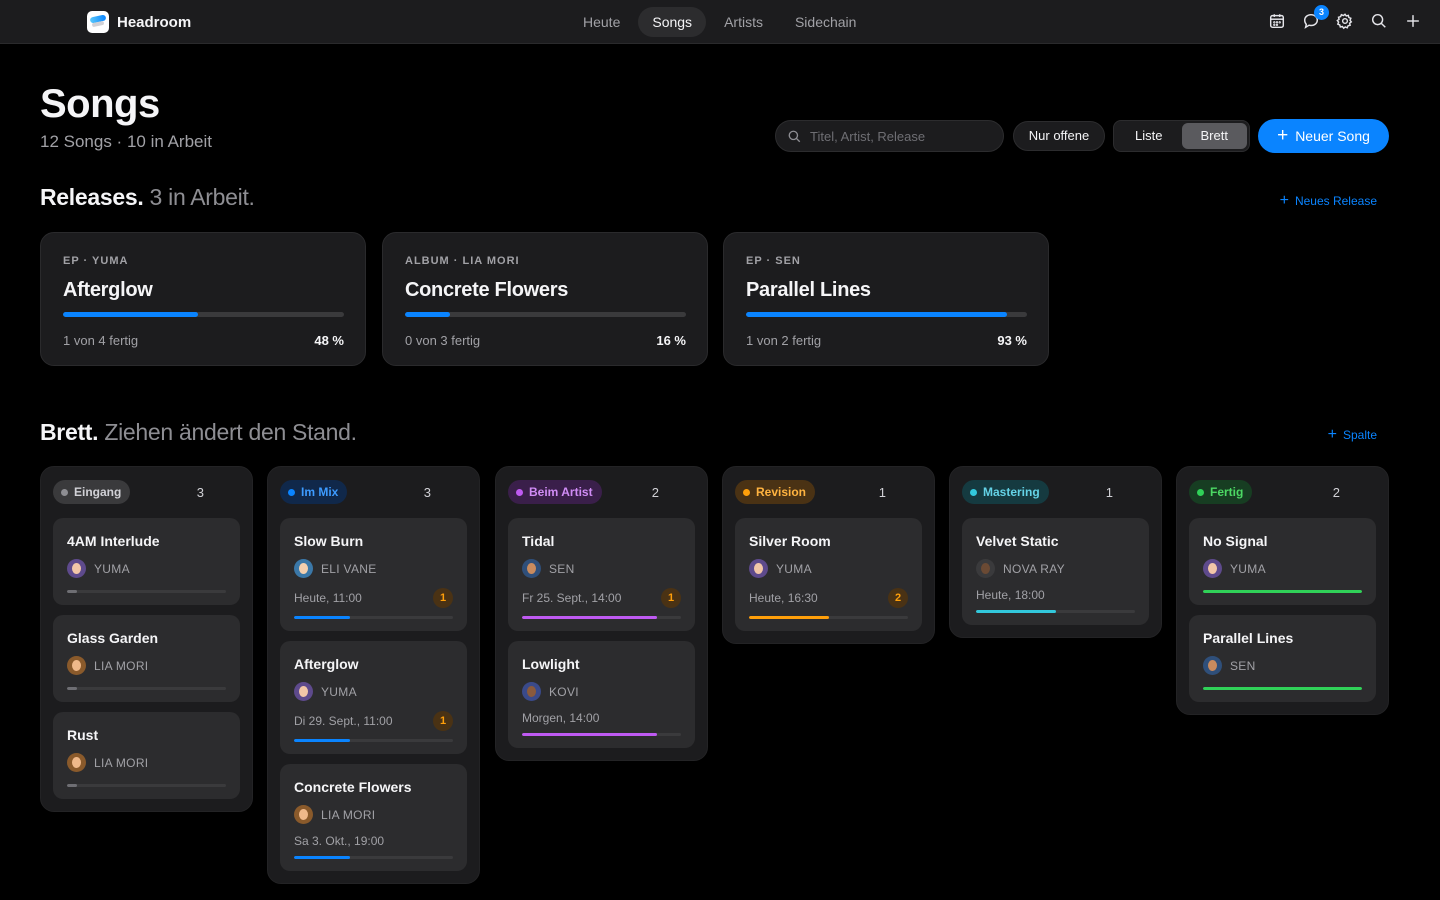 This screenshot has height=900, width=1440. What do you see at coordinates (601, 22) in the screenshot?
I see `nav-heute: Heute` at bounding box center [601, 22].